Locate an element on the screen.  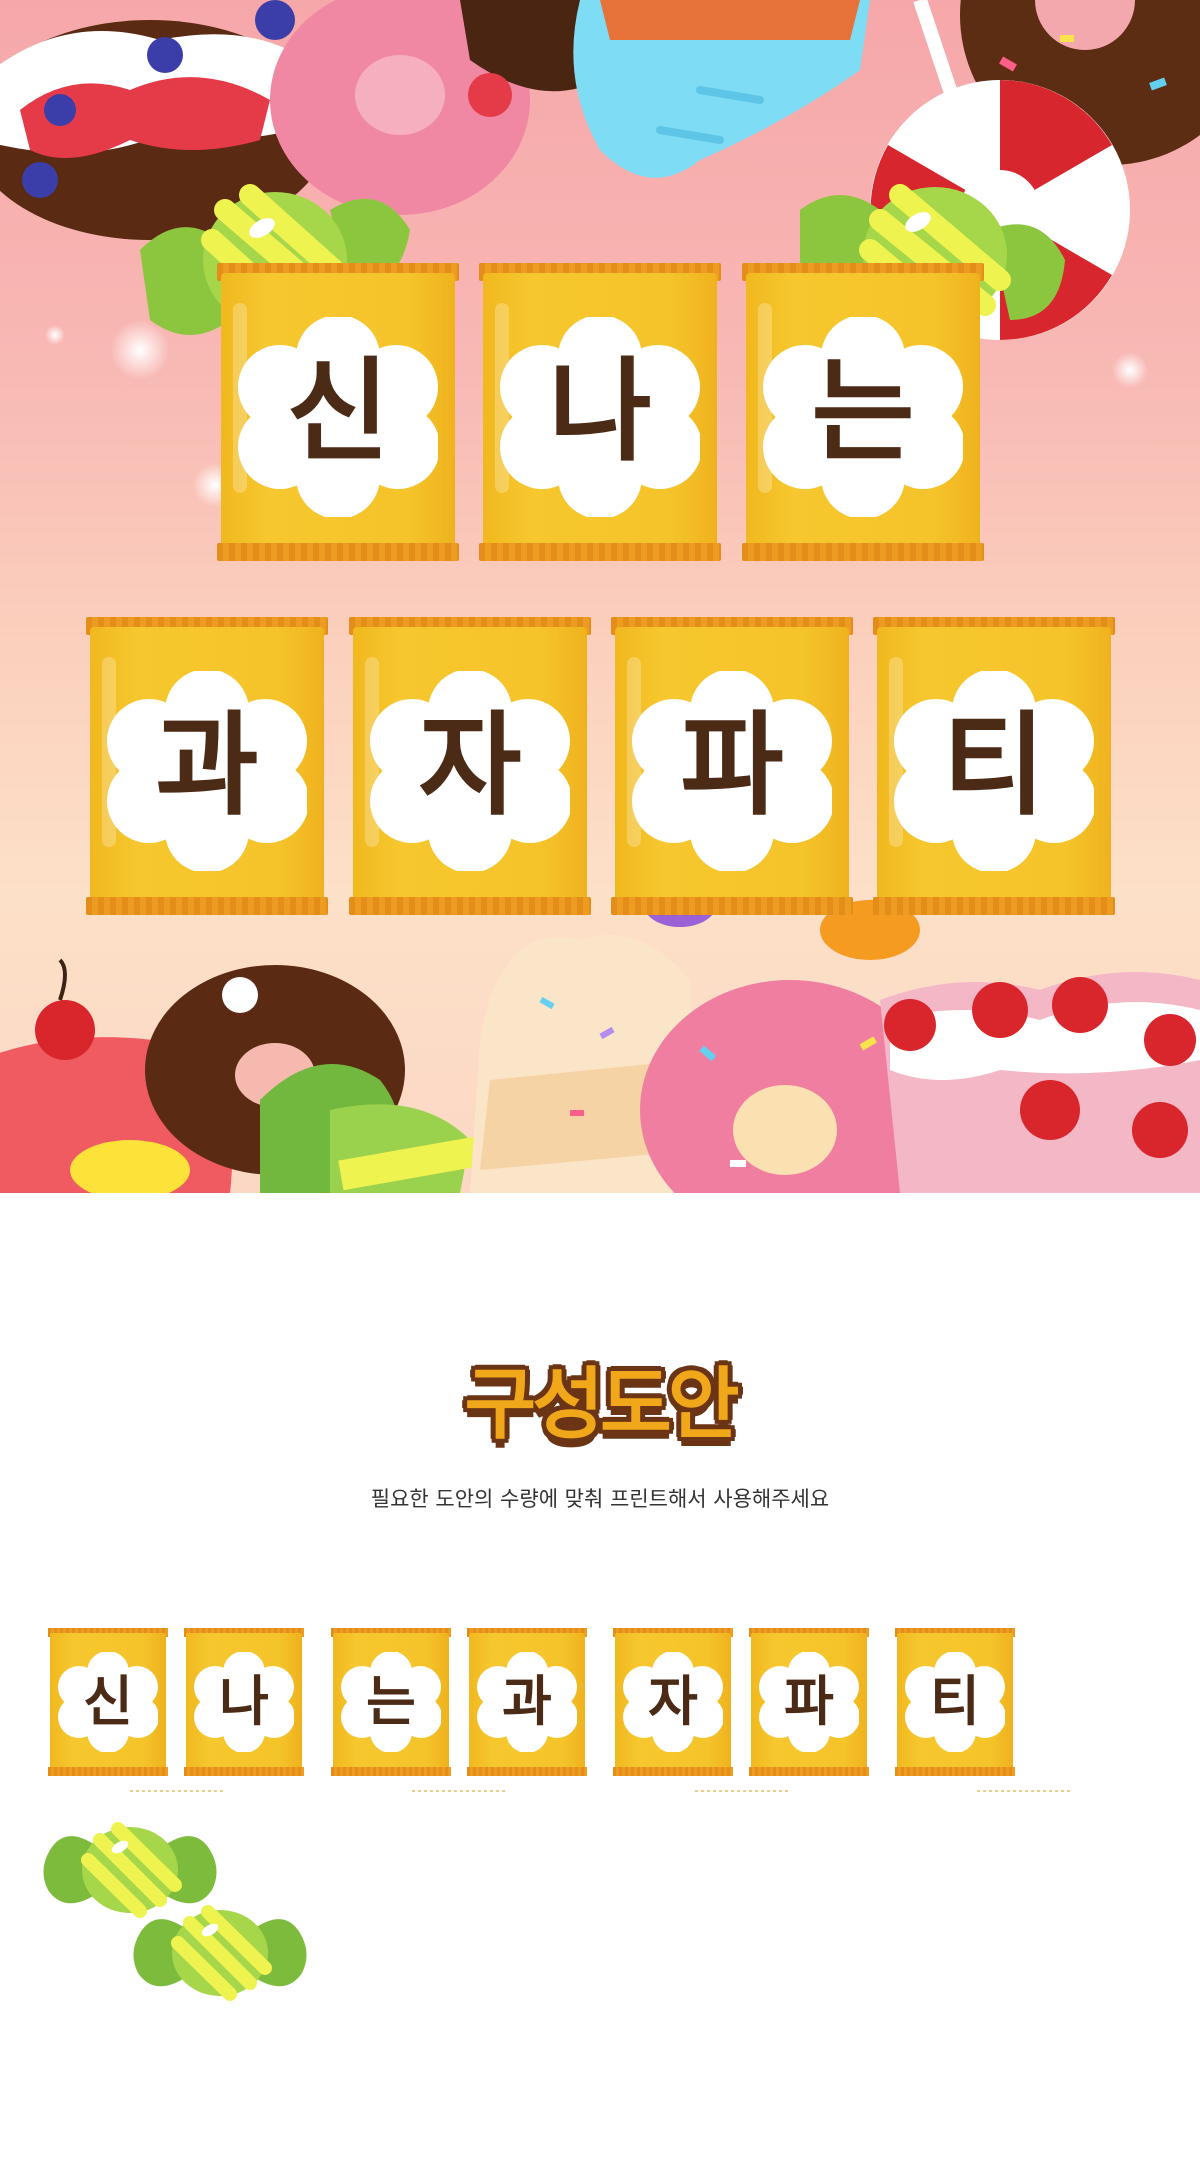
snack-bag-letter-2: 나 is located at coordinates (600, 412).